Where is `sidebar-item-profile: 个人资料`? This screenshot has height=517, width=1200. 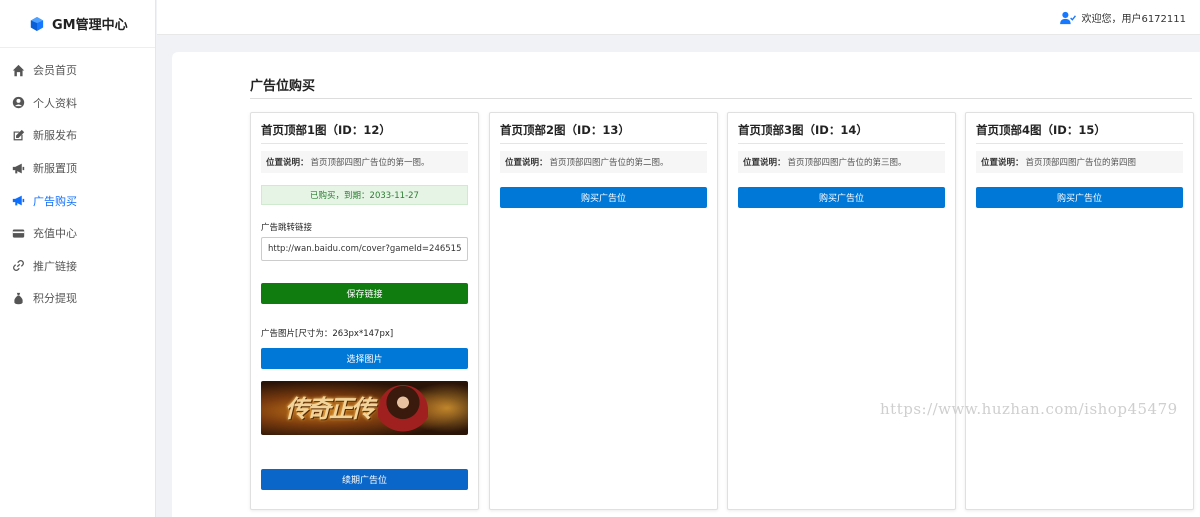
sidebar-item-profile: 个人资料 is located at coordinates (77, 103).